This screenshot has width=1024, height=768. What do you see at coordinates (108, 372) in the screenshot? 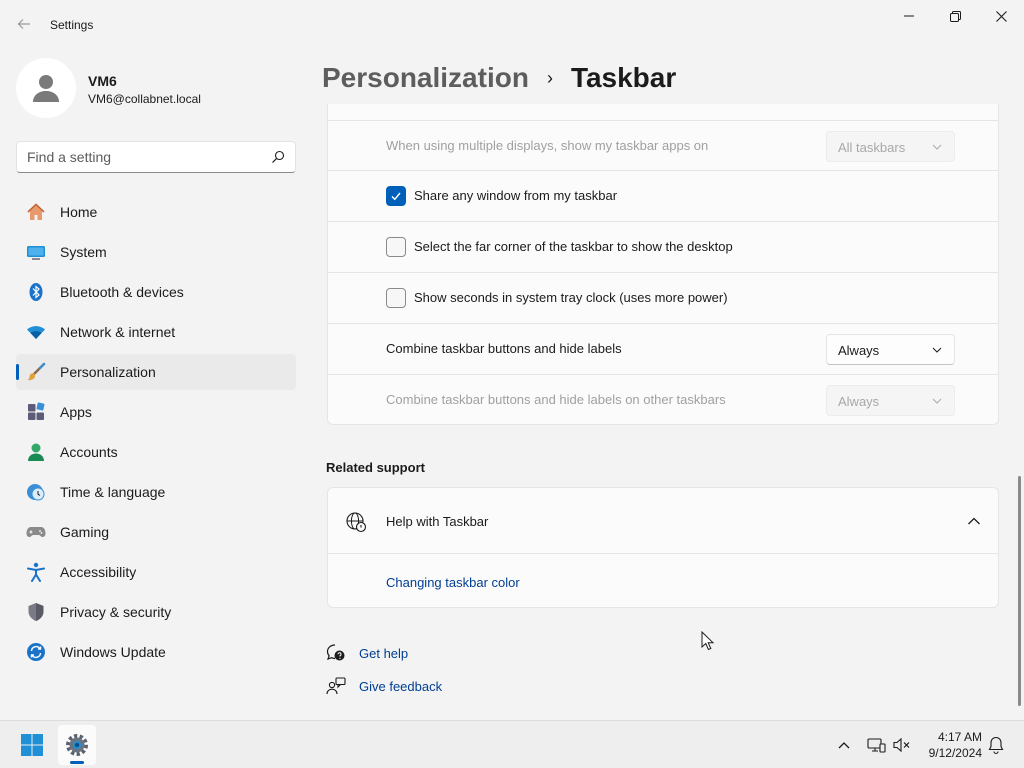
I see `sidebar-item-label: Personalization` at bounding box center [108, 372].